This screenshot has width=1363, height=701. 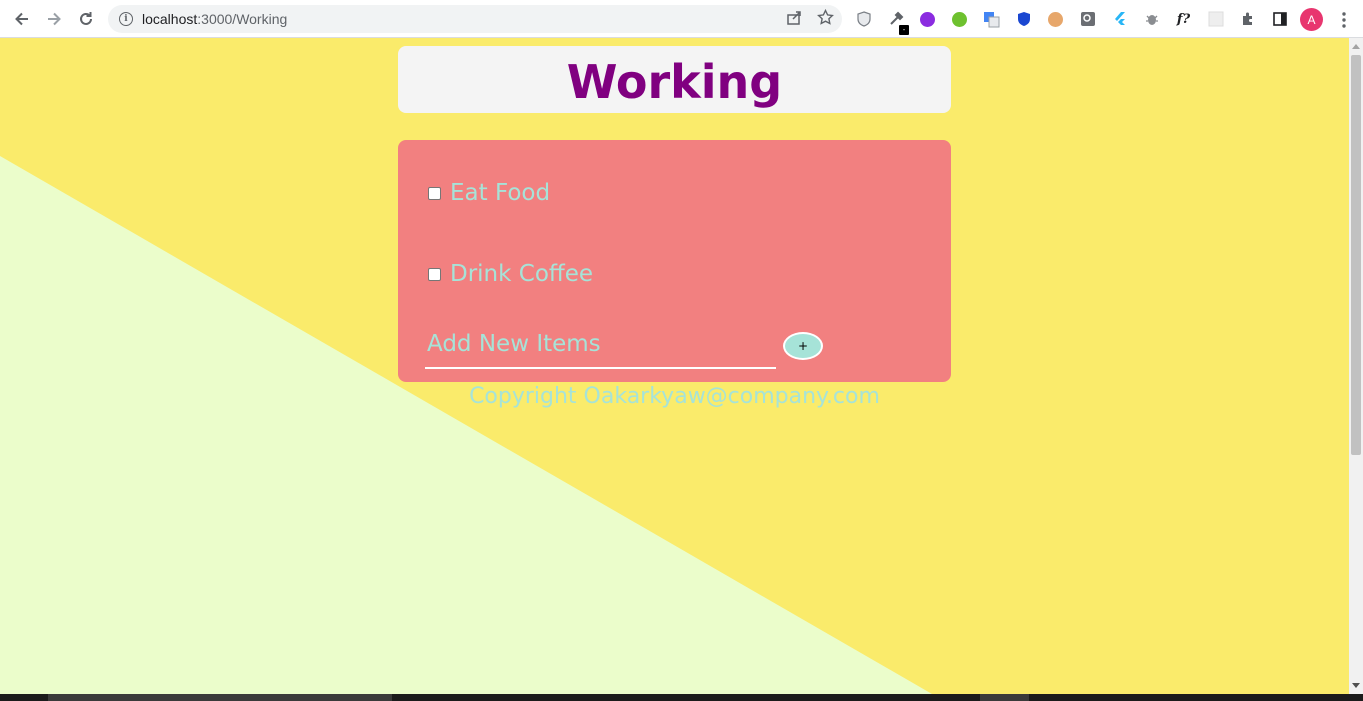 What do you see at coordinates (825, 19) in the screenshot?
I see `bookmark-star-icon` at bounding box center [825, 19].